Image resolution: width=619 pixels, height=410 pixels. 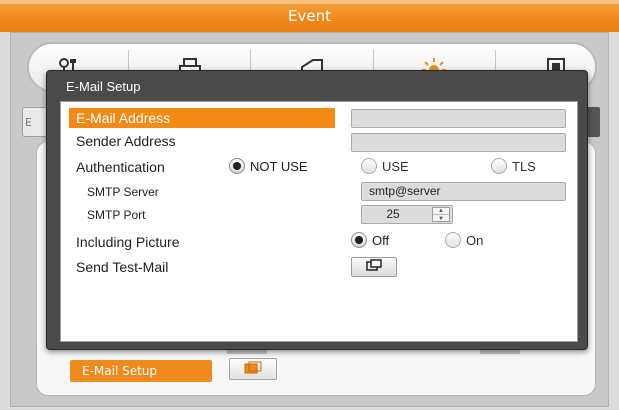 I want to click on send-test-mail-button, so click(x=374, y=267).